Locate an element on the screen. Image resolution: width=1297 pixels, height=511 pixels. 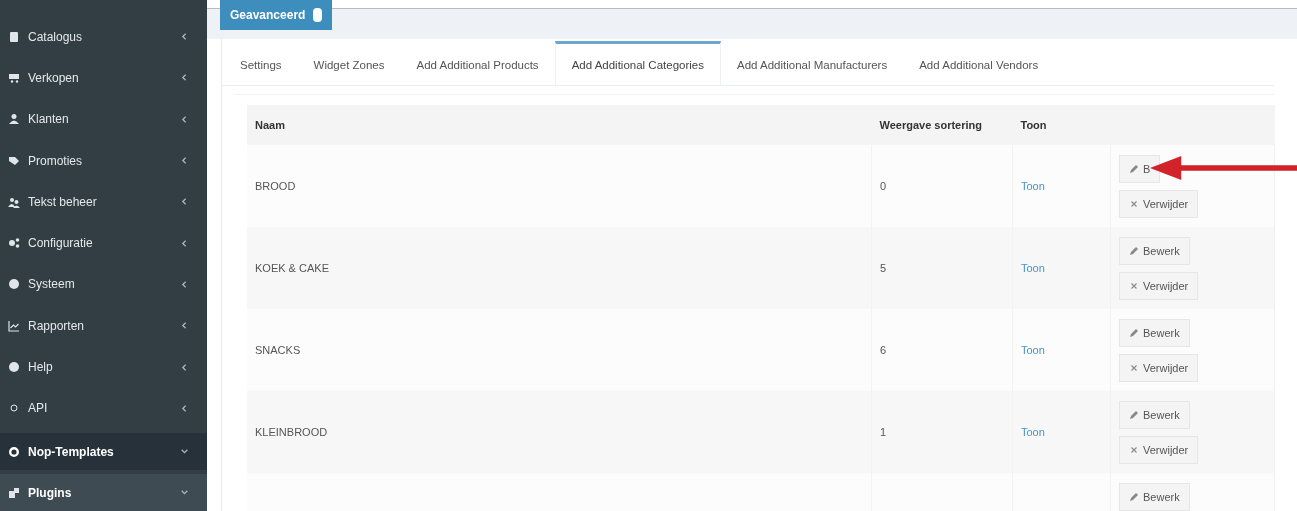
sidebar-item: API is located at coordinates (103, 408).